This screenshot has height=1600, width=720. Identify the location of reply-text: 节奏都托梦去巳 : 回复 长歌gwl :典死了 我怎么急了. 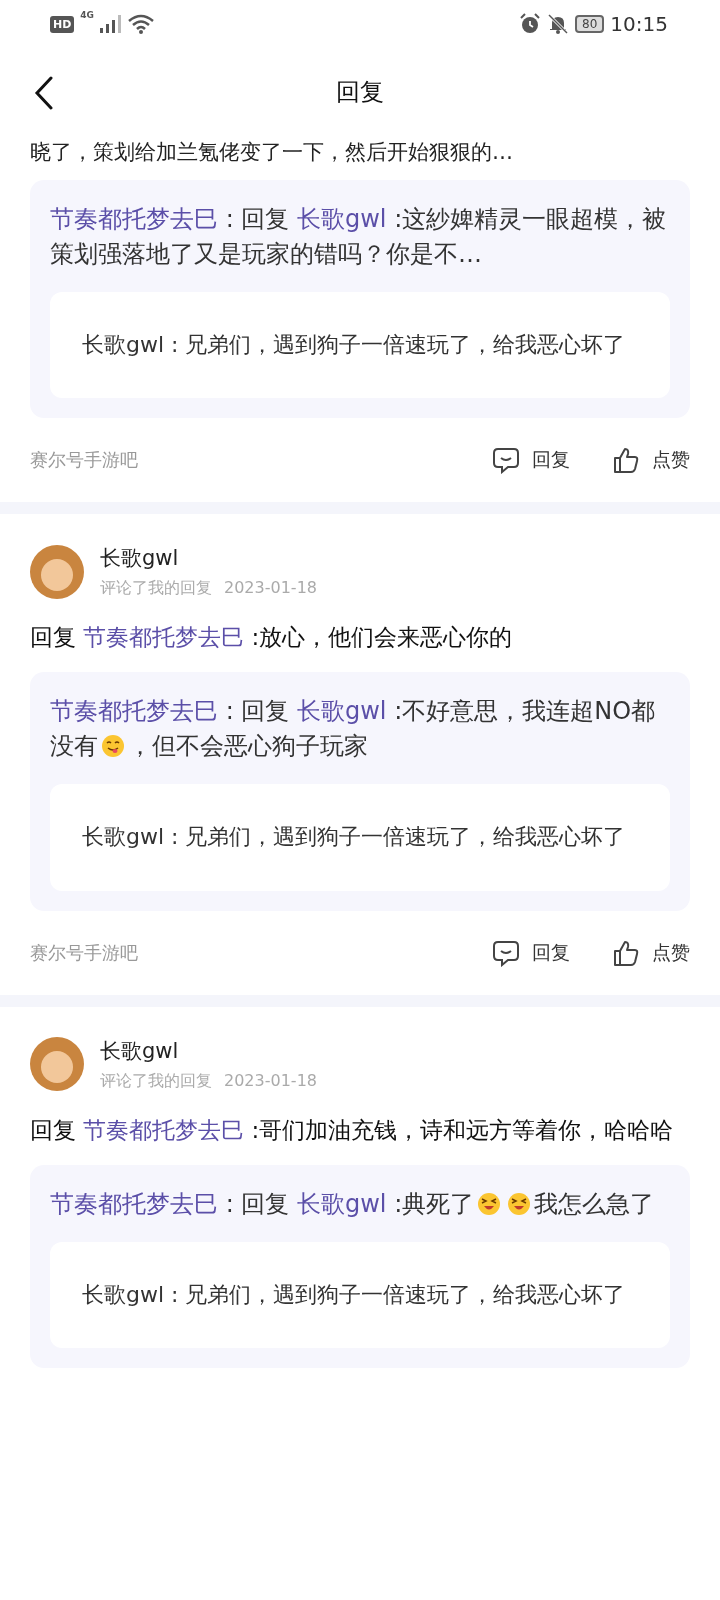
(353, 1204).